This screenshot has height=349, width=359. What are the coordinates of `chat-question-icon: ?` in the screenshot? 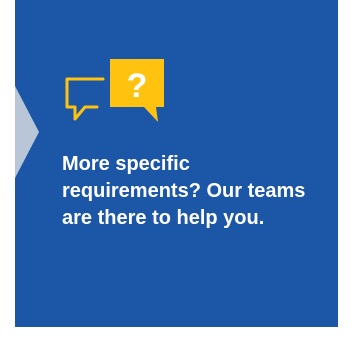 It's located at (118, 95).